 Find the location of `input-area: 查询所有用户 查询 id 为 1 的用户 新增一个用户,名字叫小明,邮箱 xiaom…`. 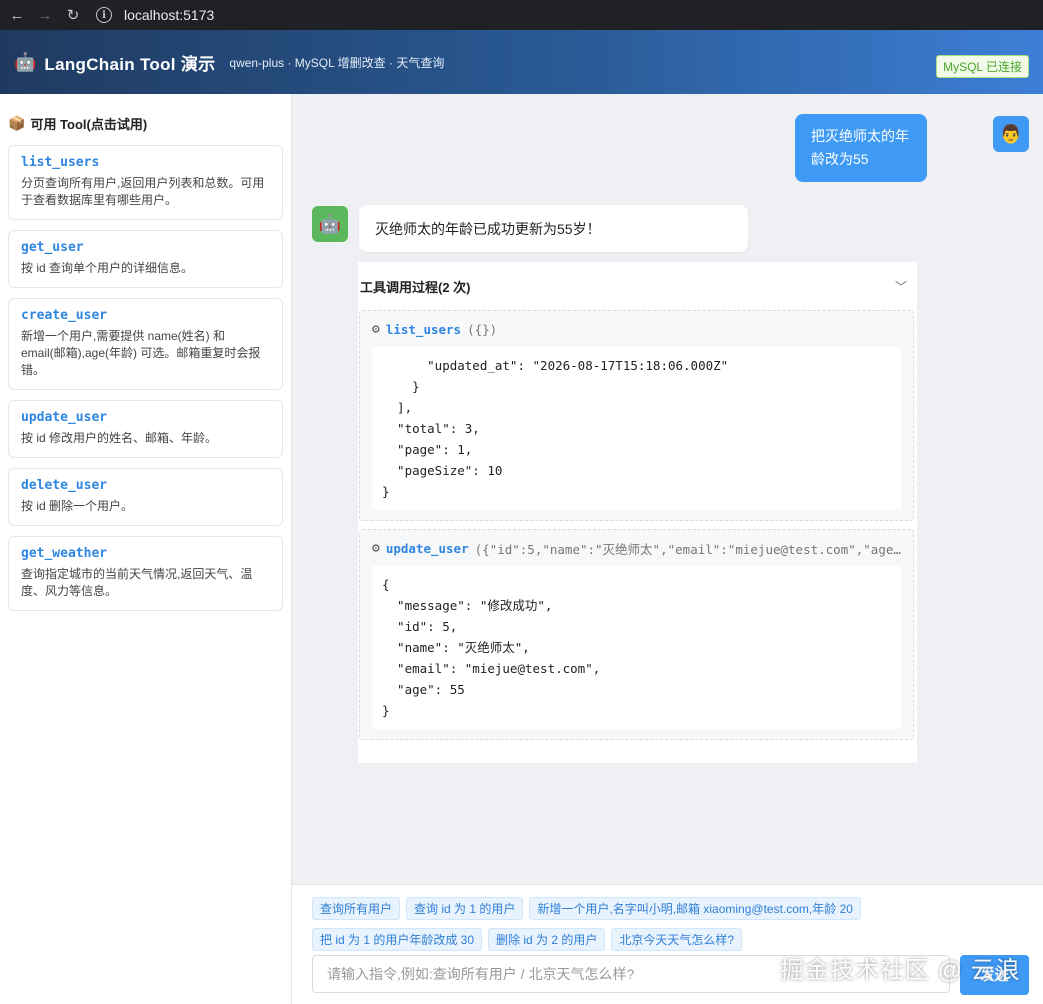

input-area: 查询所有用户 查询 id 为 1 的用户 新增一个用户,名字叫小明,邮箱 xiaom… is located at coordinates (667, 944).